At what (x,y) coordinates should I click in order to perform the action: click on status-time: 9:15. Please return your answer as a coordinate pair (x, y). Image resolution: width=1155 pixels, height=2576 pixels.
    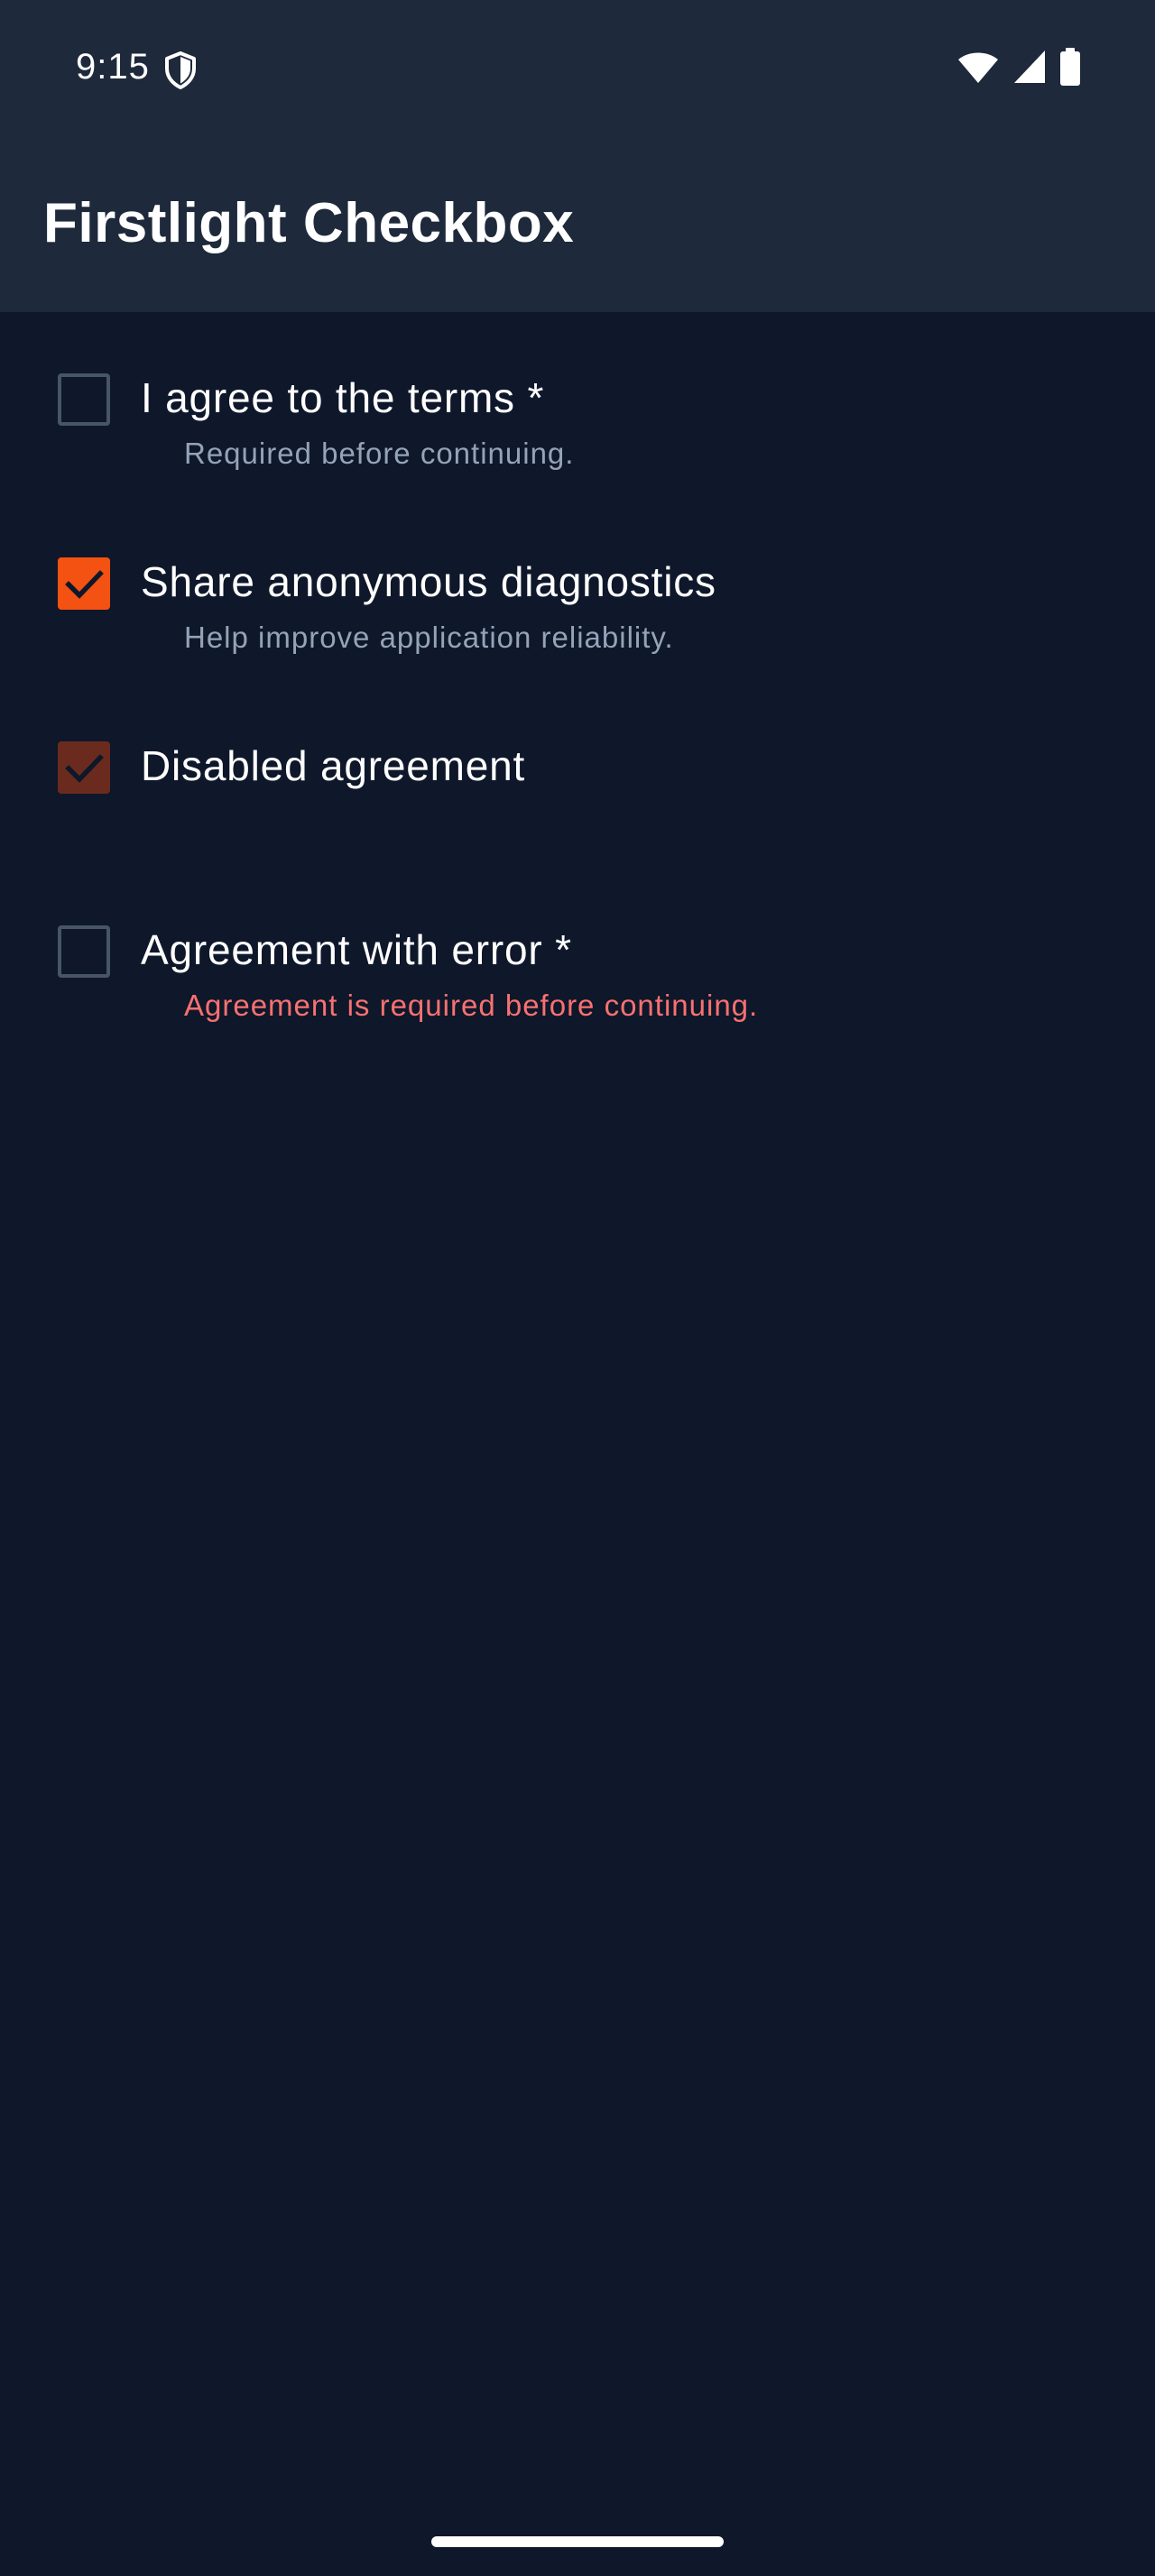
    Looking at the image, I should click on (113, 67).